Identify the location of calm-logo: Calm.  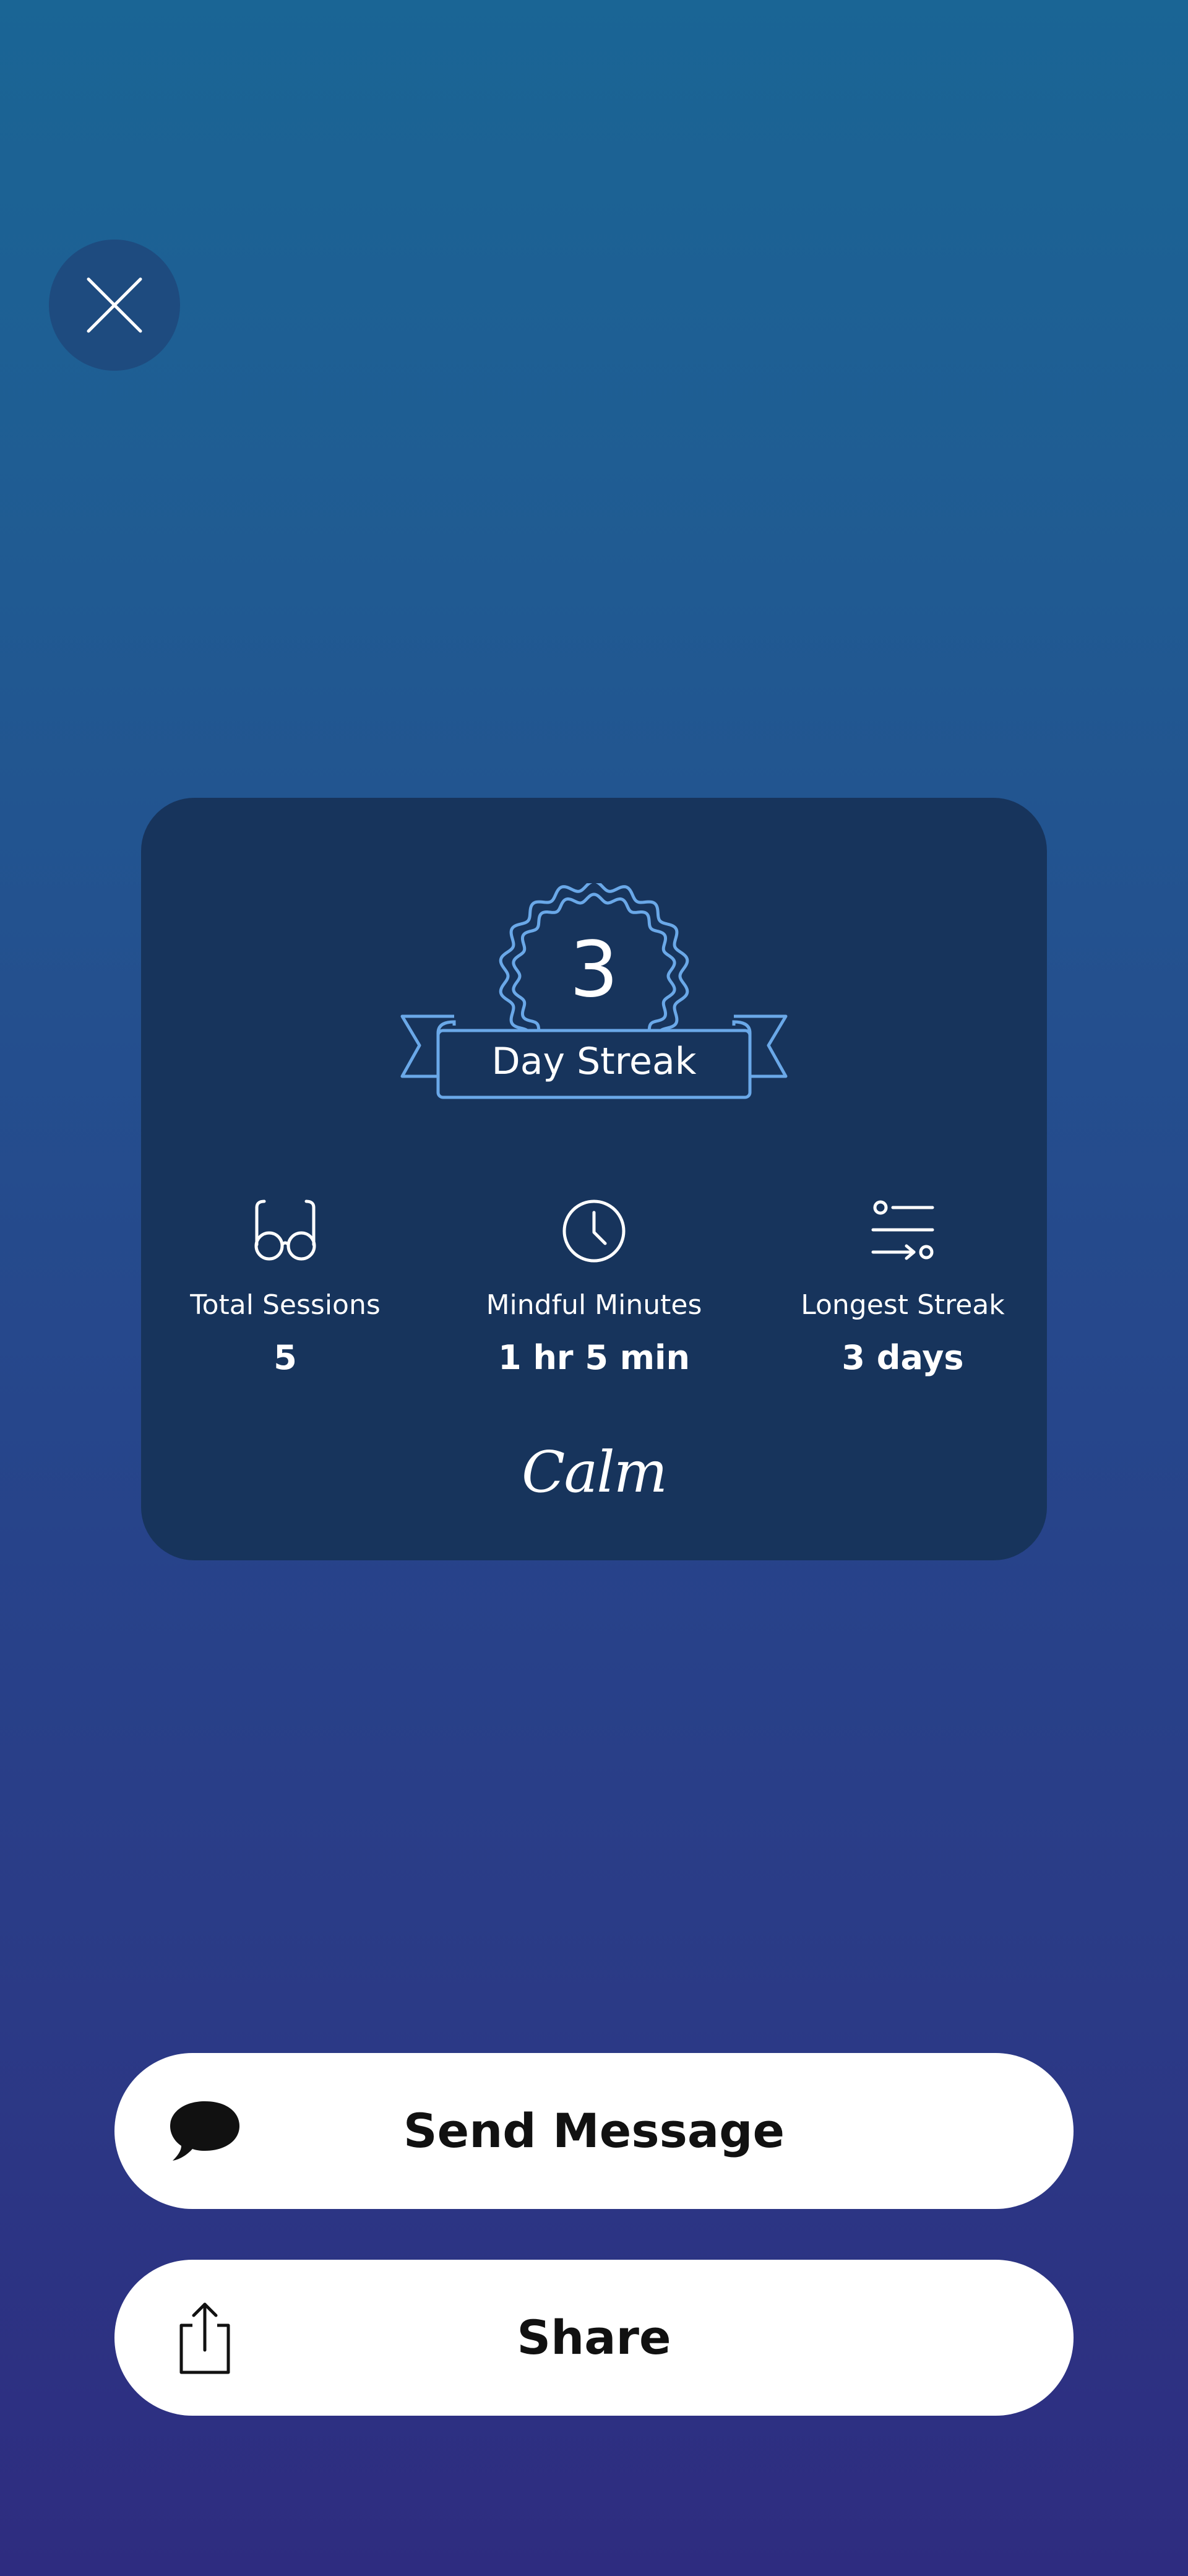
(595, 1472).